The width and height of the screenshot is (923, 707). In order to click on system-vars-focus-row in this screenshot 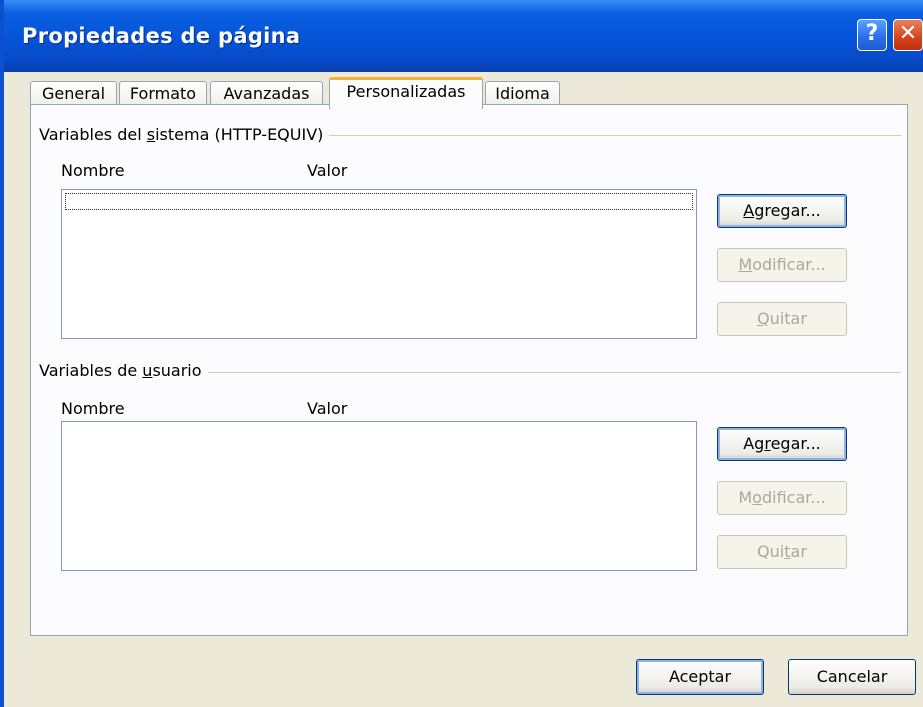, I will do `click(379, 201)`.